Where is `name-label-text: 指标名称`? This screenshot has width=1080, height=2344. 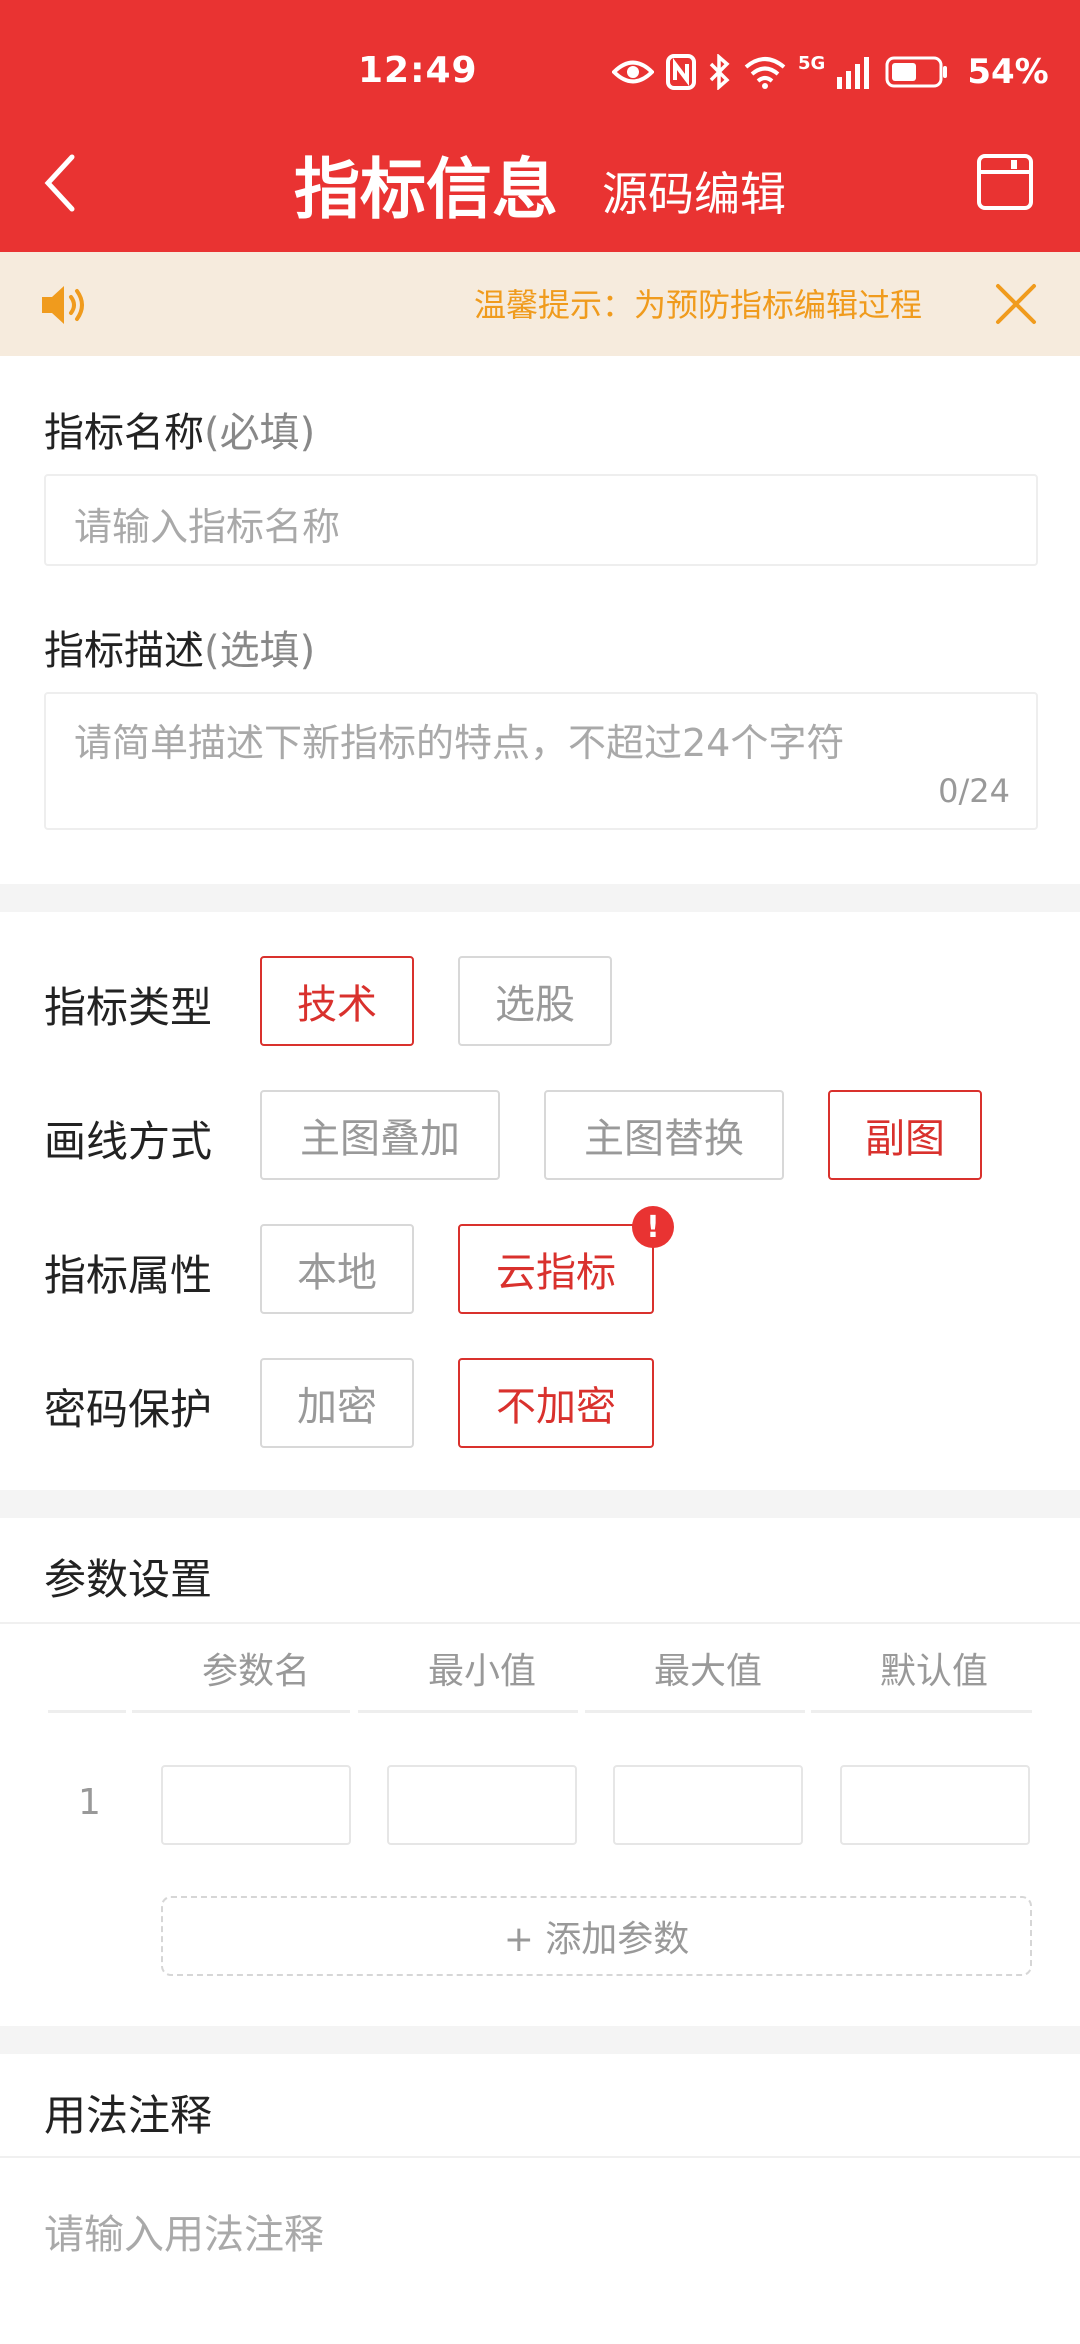 name-label-text: 指标名称 is located at coordinates (124, 433).